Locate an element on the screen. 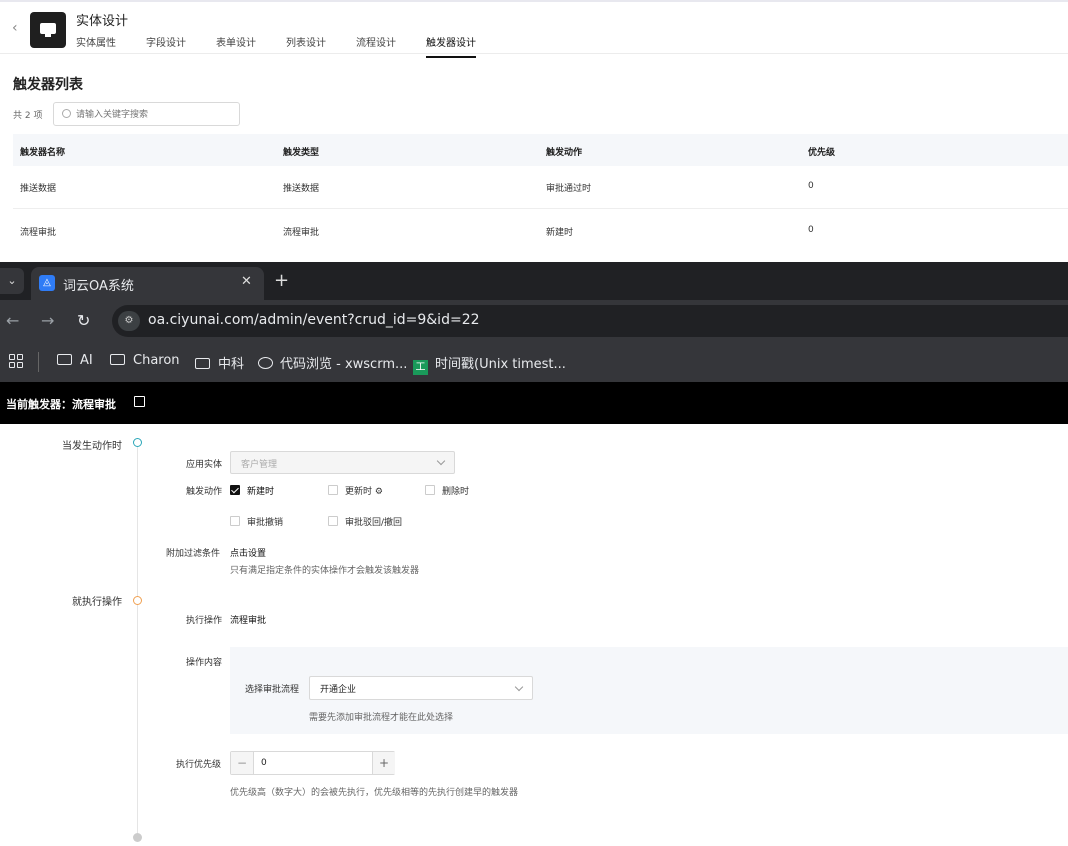 This screenshot has width=1068, height=846. tab-form-design: 表单设计 is located at coordinates (236, 45).